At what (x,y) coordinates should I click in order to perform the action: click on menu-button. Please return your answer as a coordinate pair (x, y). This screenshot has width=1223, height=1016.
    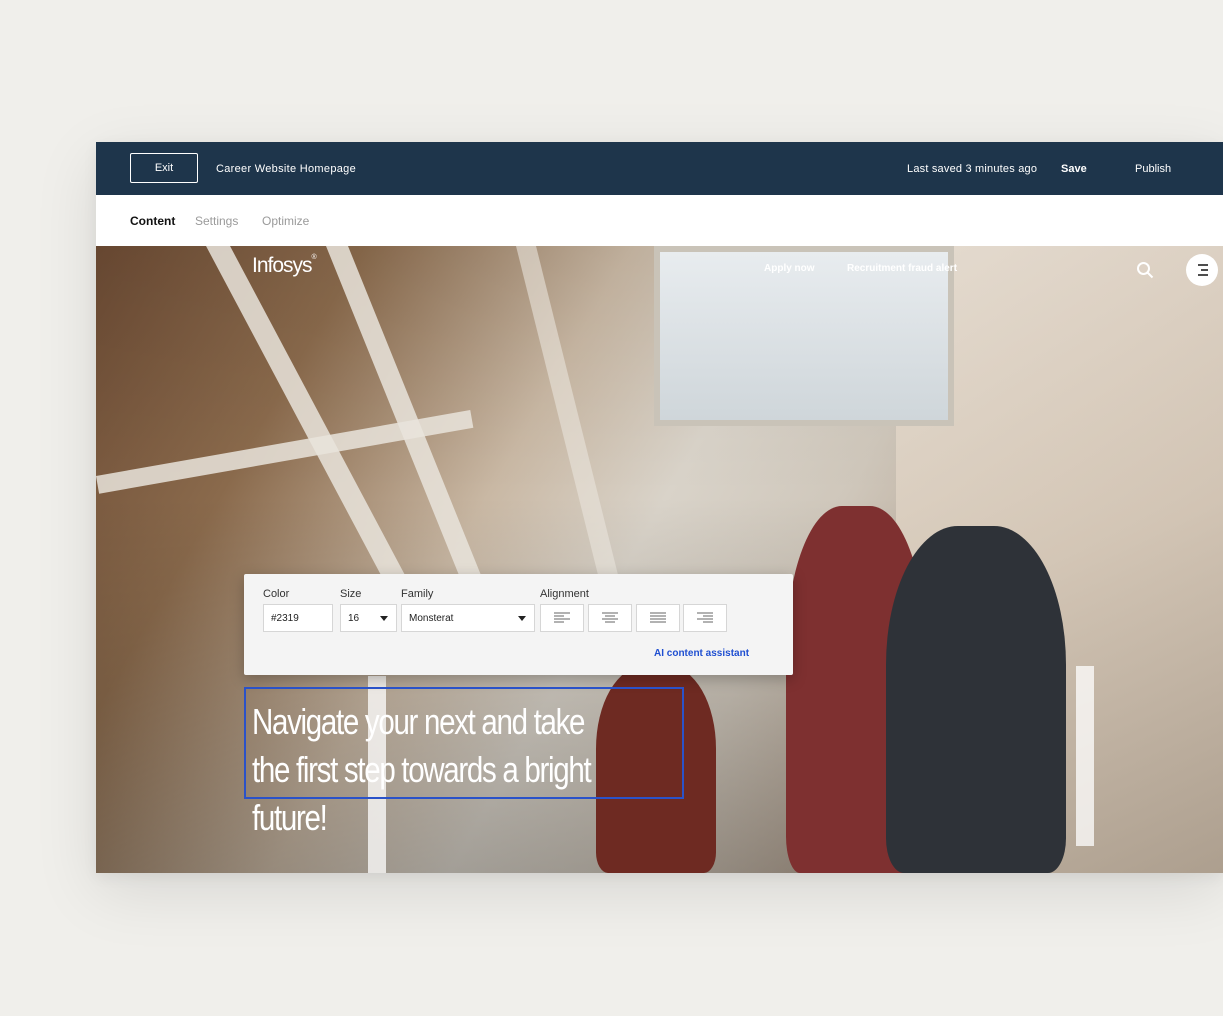
    Looking at the image, I should click on (1202, 270).